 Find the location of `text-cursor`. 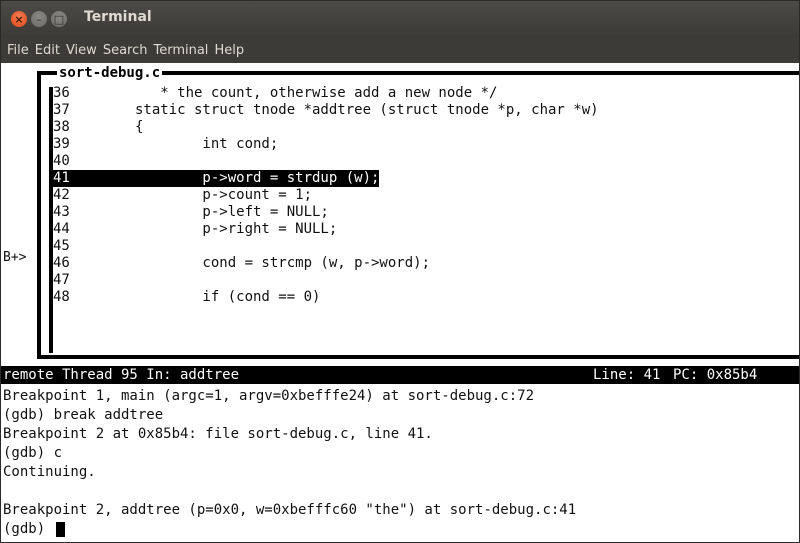

text-cursor is located at coordinates (60, 529).